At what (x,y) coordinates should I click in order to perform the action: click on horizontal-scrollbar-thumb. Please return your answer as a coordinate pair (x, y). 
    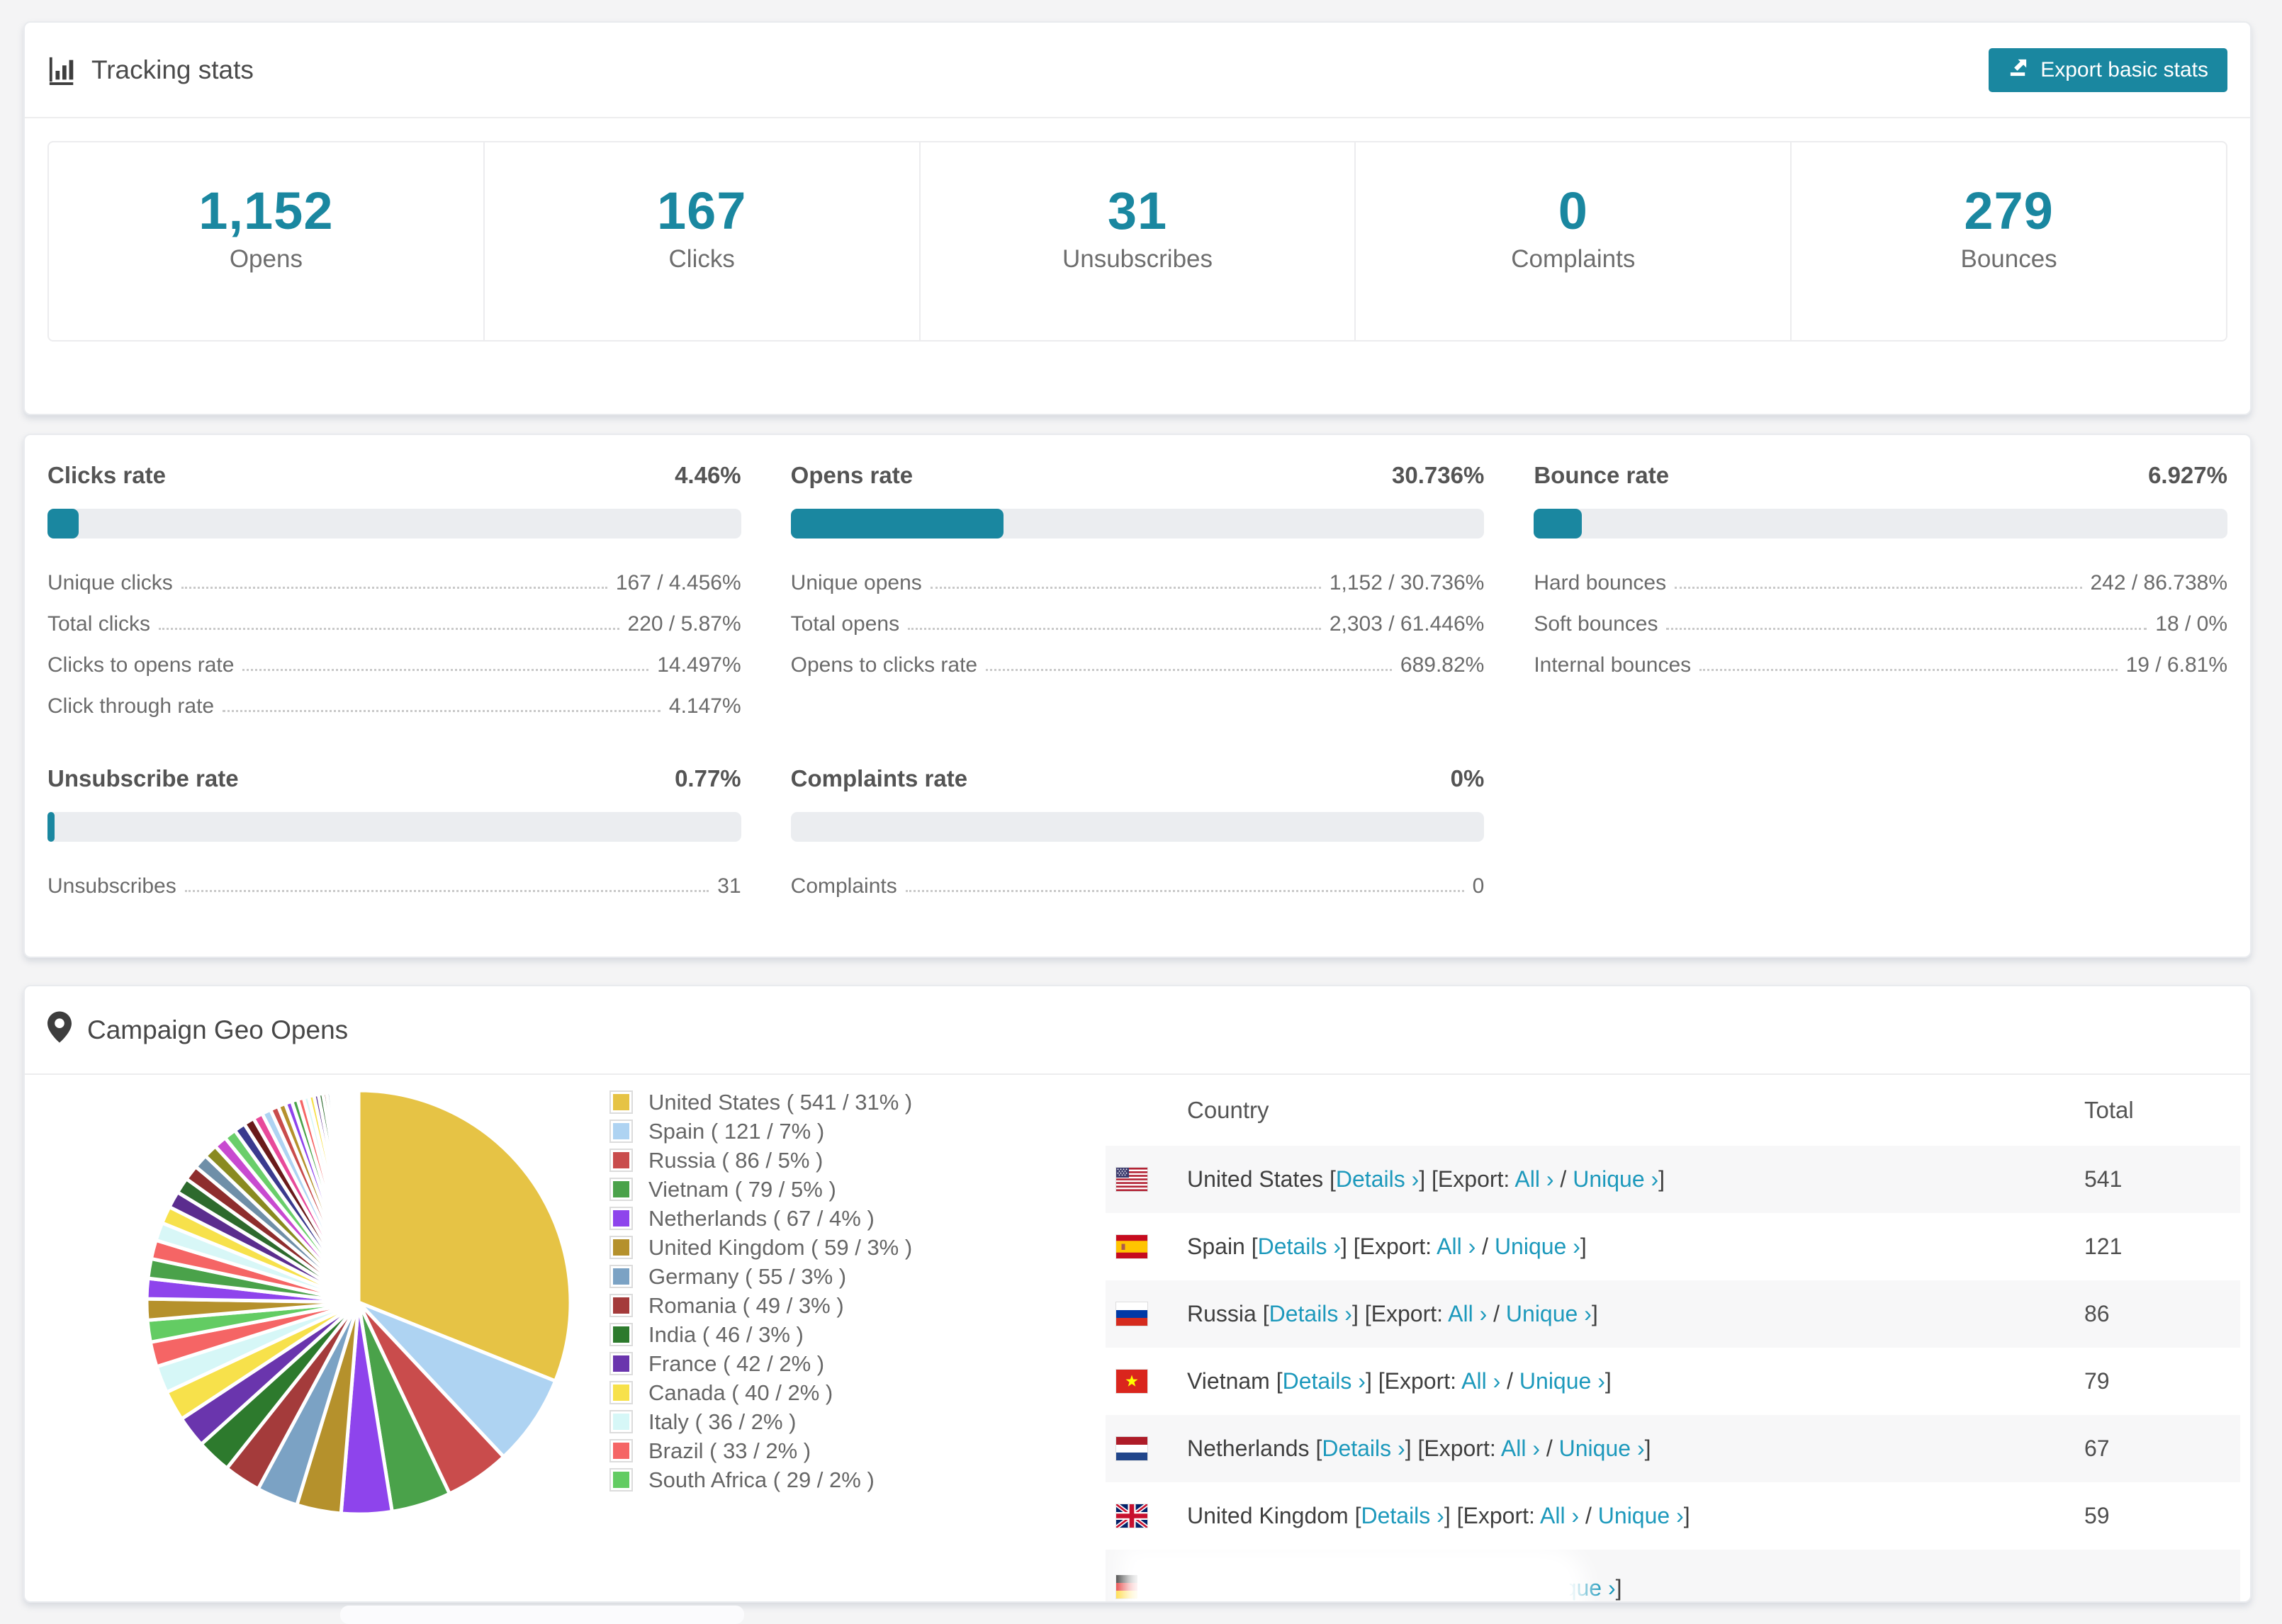
    Looking at the image, I should click on (542, 1615).